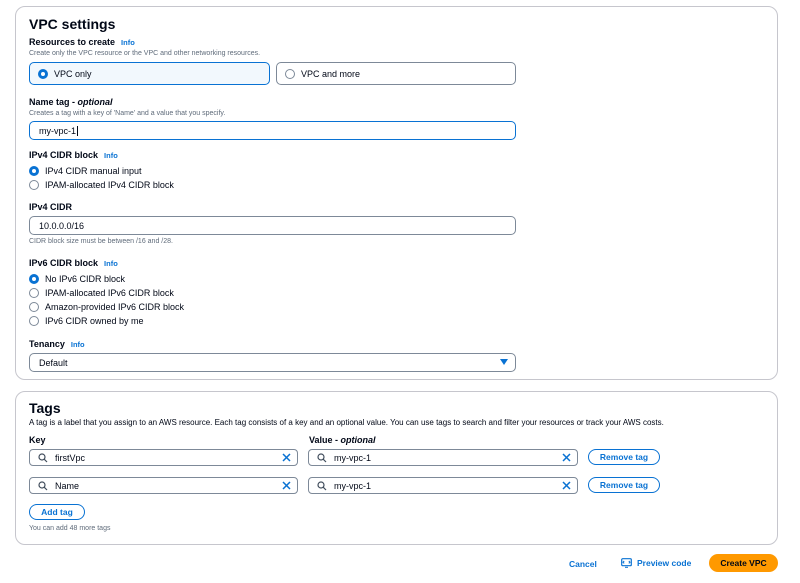  I want to click on ipv4-cidr-label: IPv4 CIDR, so click(51, 207).